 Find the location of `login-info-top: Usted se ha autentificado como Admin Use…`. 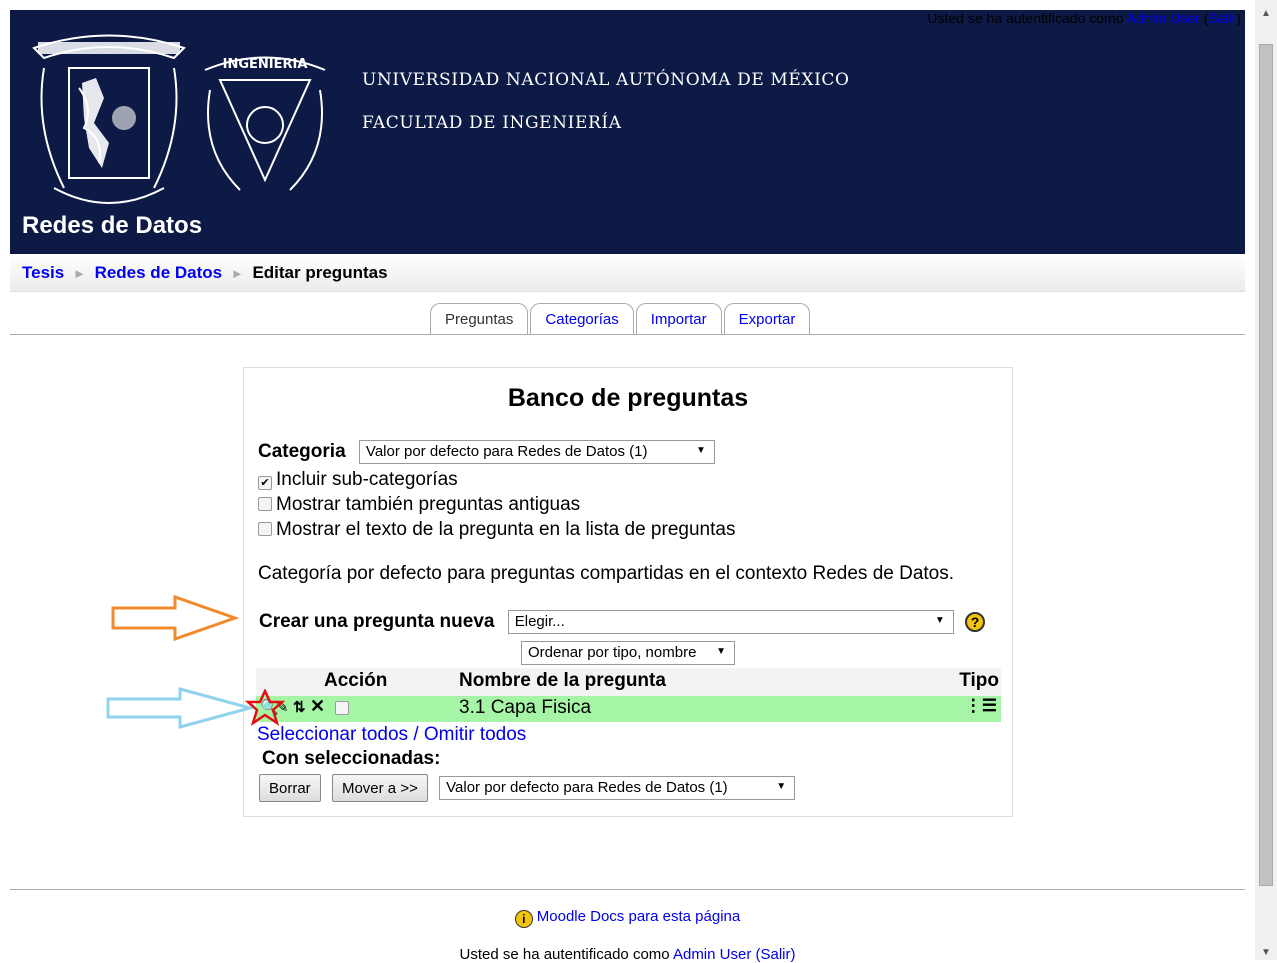

login-info-top: Usted se ha autentificado como Admin Use… is located at coordinates (1084, 18).